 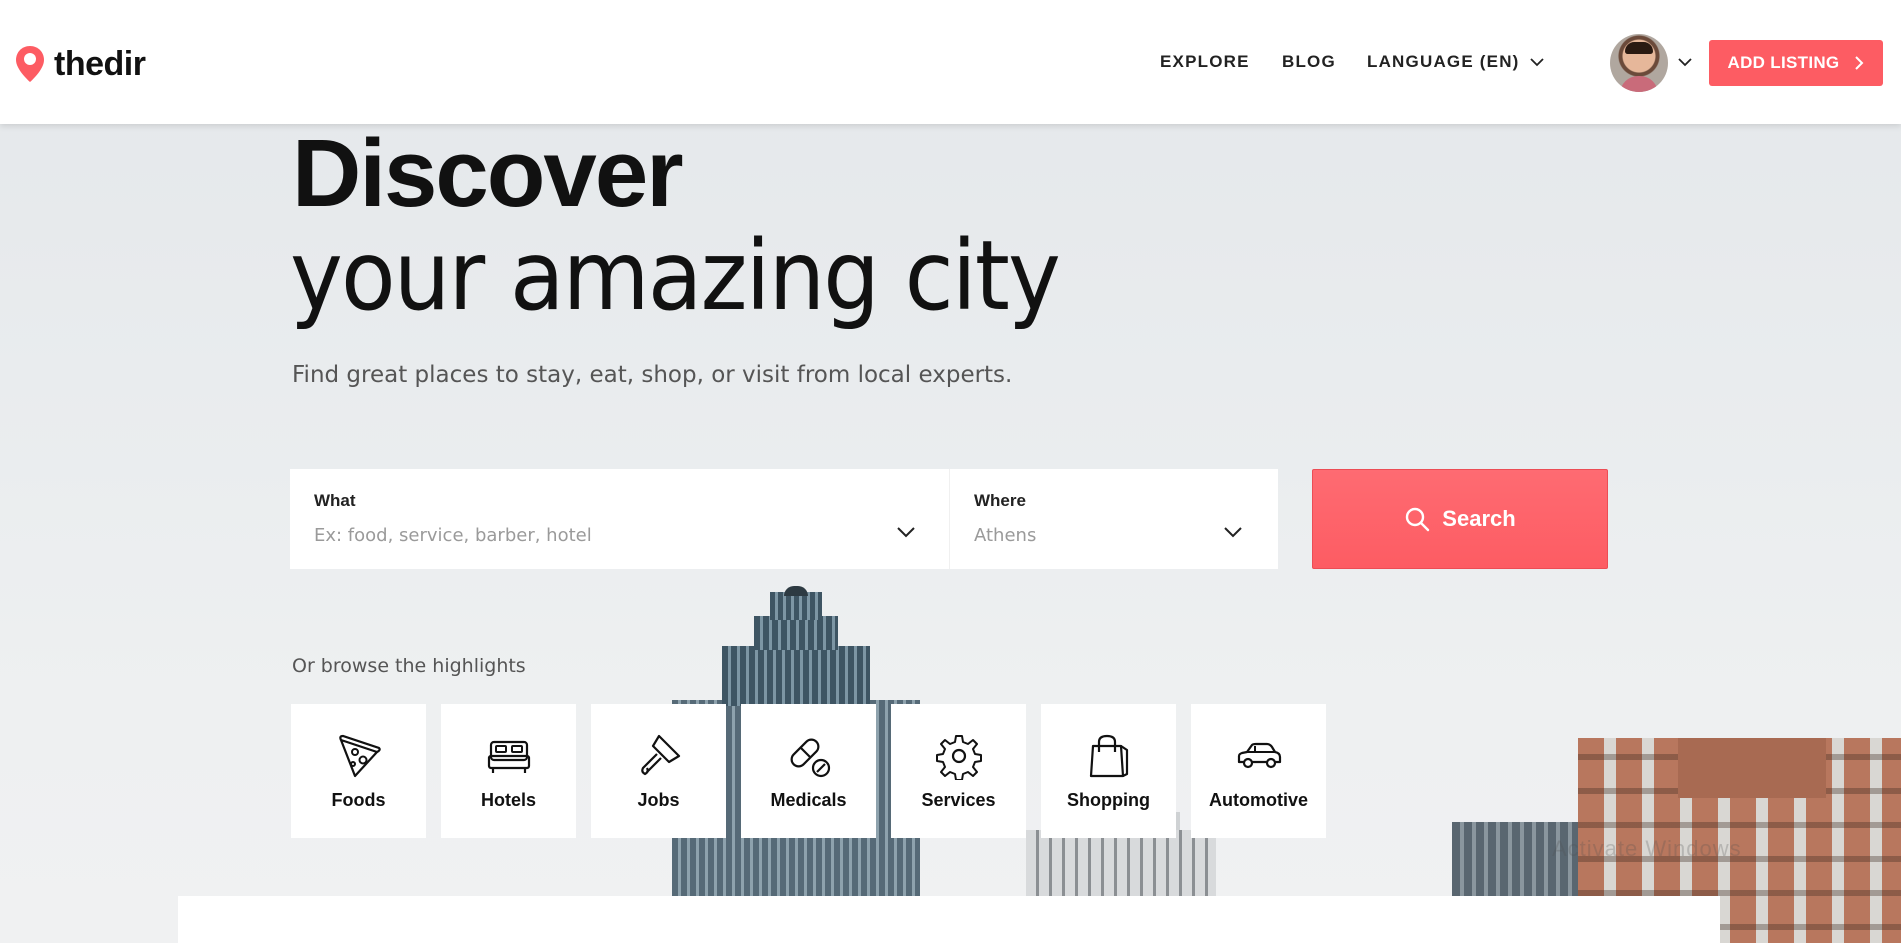 I want to click on what-input, so click(x=574, y=535).